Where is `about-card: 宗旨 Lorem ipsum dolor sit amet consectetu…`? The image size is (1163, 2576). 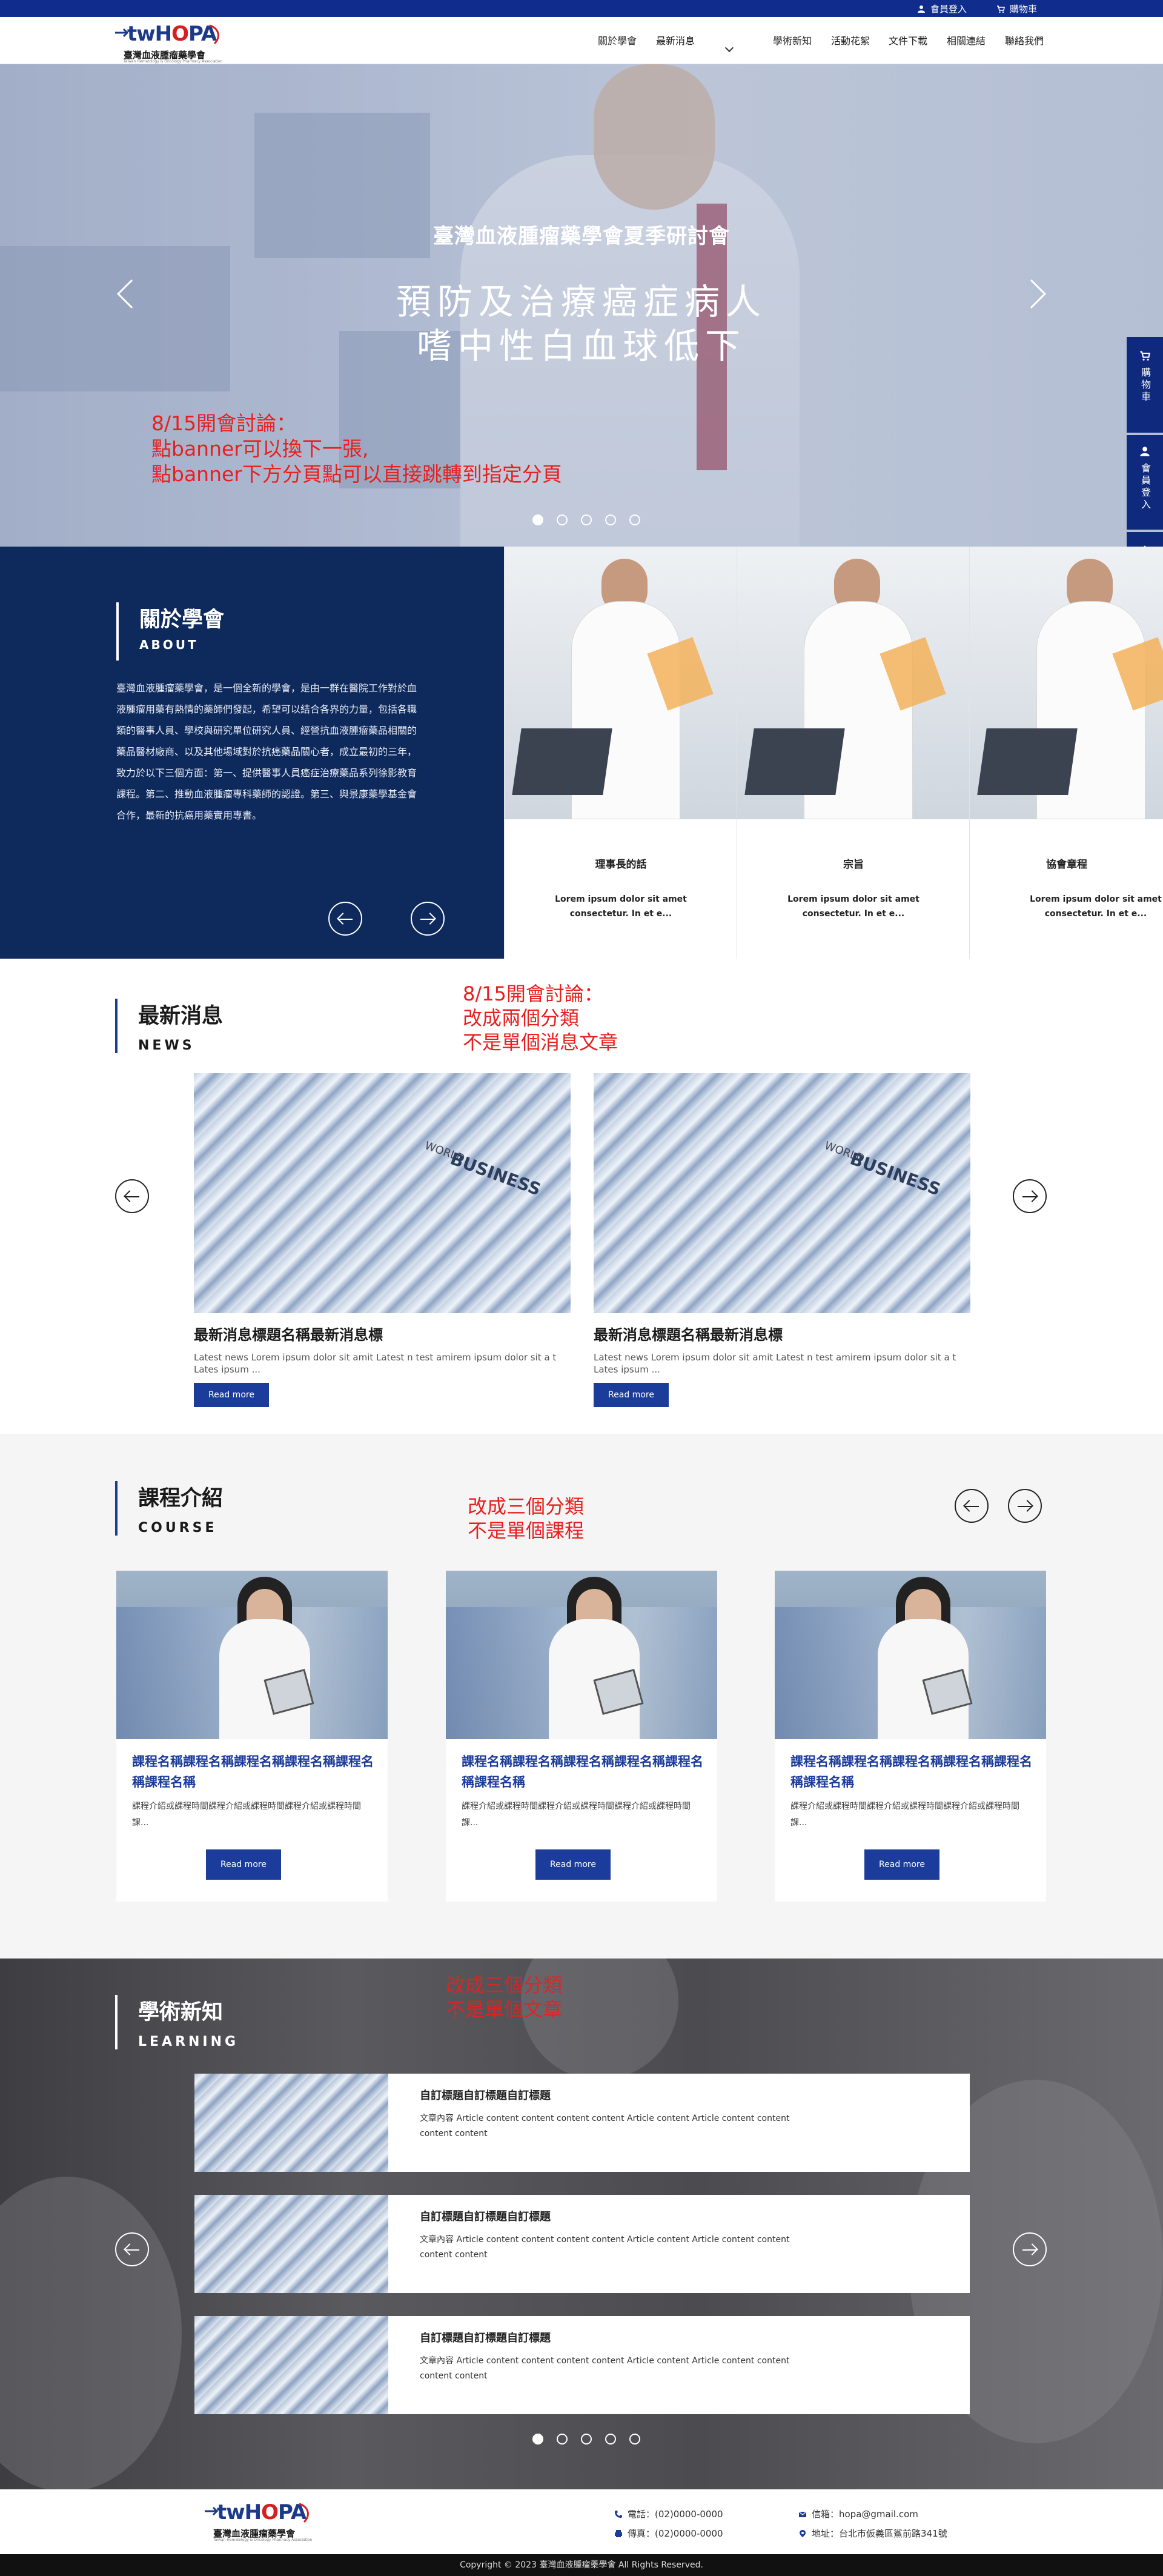 about-card: 宗旨 Lorem ipsum dolor sit amet consectetu… is located at coordinates (854, 753).